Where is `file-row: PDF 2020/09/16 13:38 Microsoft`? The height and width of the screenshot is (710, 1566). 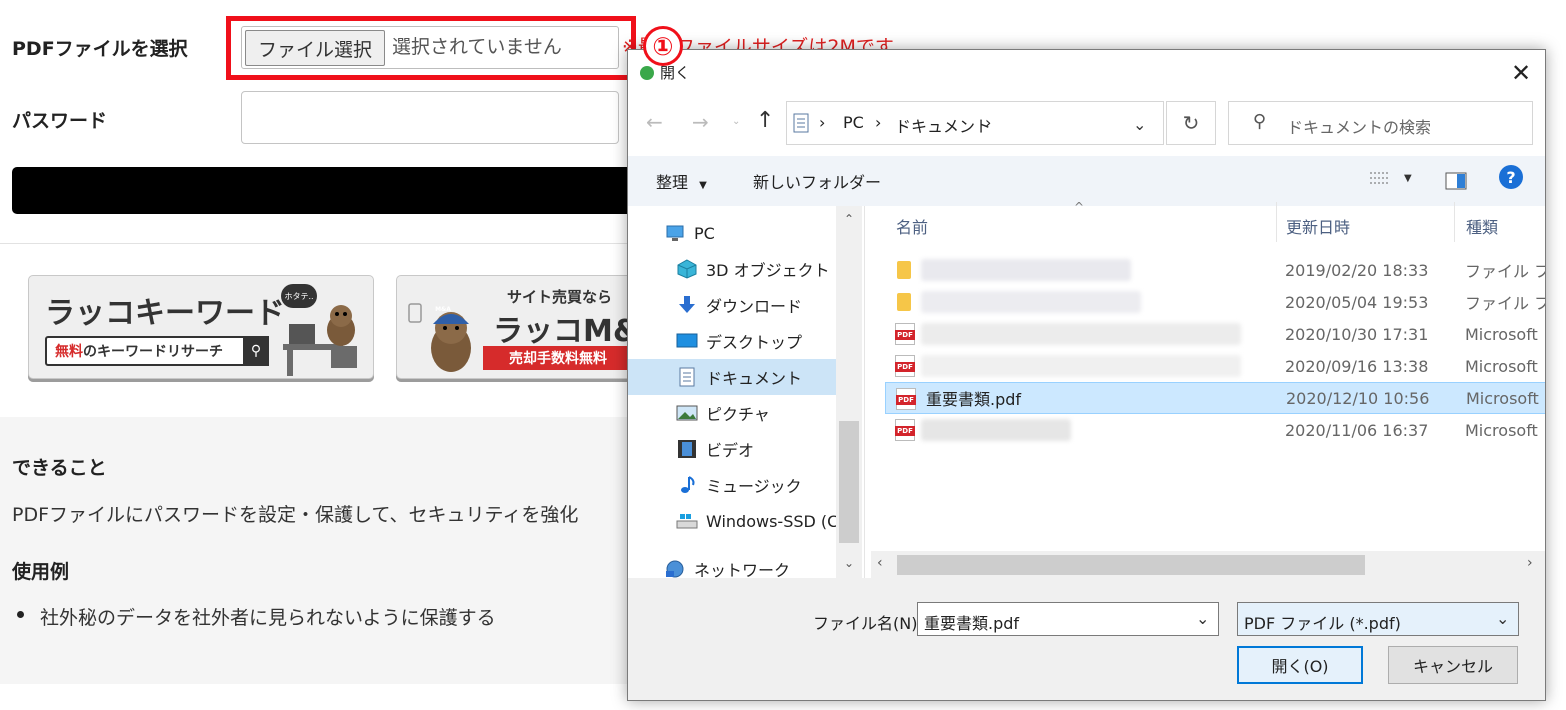
file-row: PDF 2020/09/16 13:38 Microsoft is located at coordinates (1215, 366).